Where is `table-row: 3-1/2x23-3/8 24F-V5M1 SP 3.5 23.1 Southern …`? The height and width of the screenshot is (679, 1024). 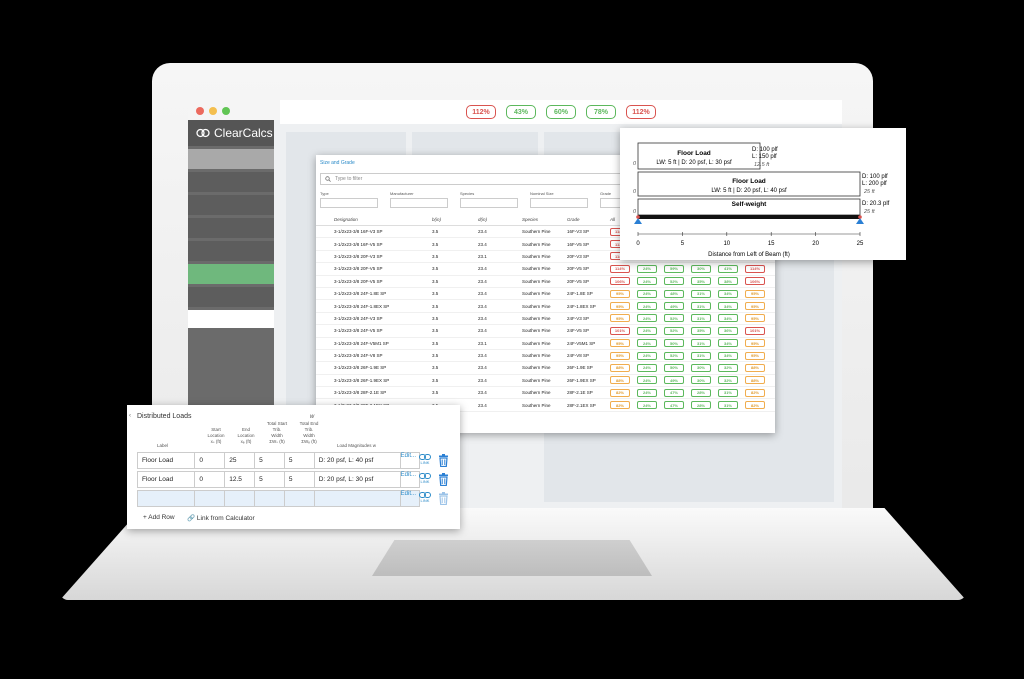 table-row: 3-1/2x23-3/8 24F-V5M1 SP 3.5 23.1 Southern … is located at coordinates (545, 344).